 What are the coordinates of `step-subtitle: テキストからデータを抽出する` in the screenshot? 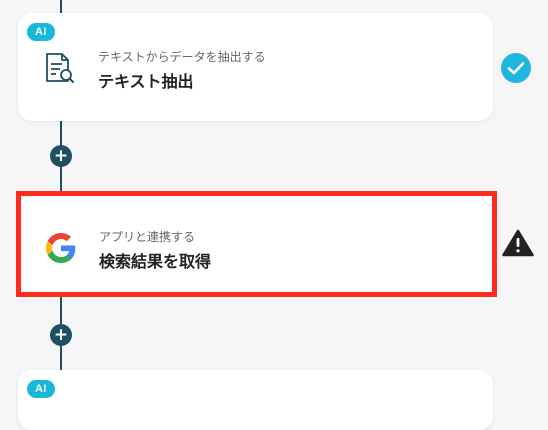 It's located at (182, 57).